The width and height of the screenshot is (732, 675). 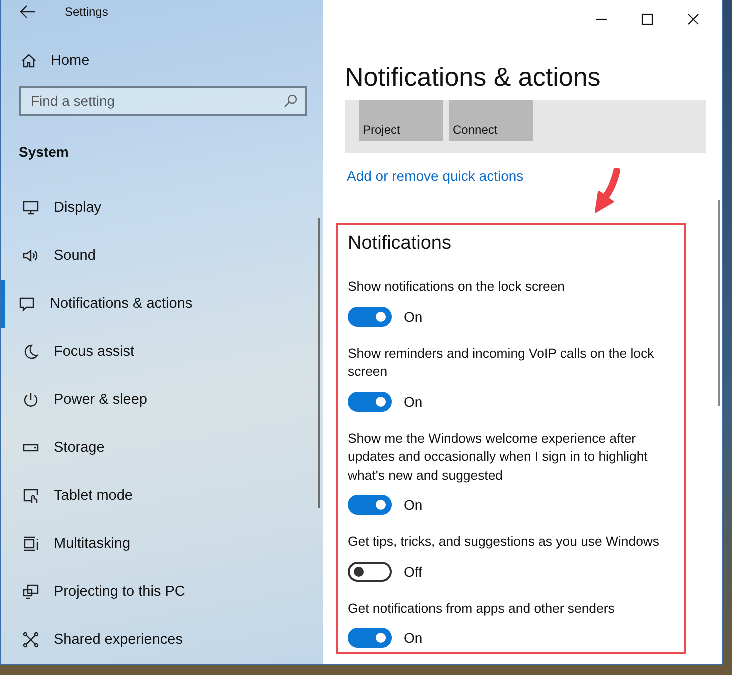 What do you see at coordinates (31, 352) in the screenshot?
I see `moon-icon` at bounding box center [31, 352].